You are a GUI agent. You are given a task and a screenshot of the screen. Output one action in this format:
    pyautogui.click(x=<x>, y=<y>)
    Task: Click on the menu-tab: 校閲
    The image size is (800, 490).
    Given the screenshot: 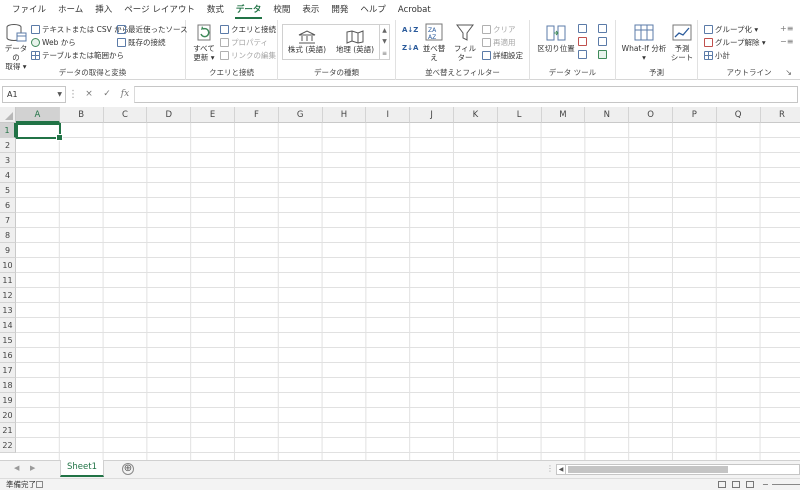 What is the action you would take?
    pyautogui.click(x=281, y=10)
    